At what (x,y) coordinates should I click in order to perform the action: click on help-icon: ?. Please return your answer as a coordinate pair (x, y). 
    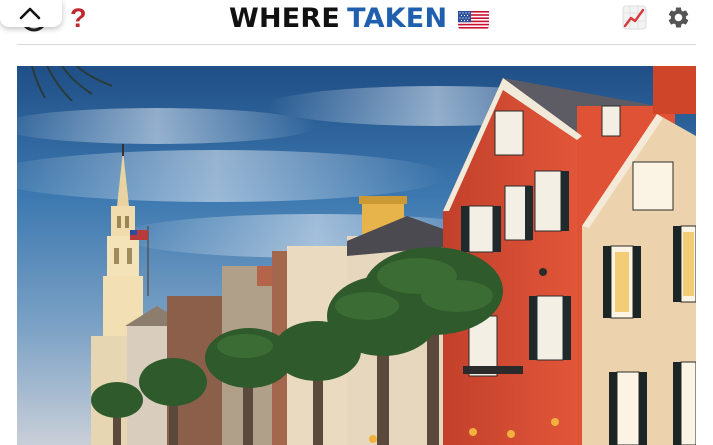
    Looking at the image, I should click on (78, 18).